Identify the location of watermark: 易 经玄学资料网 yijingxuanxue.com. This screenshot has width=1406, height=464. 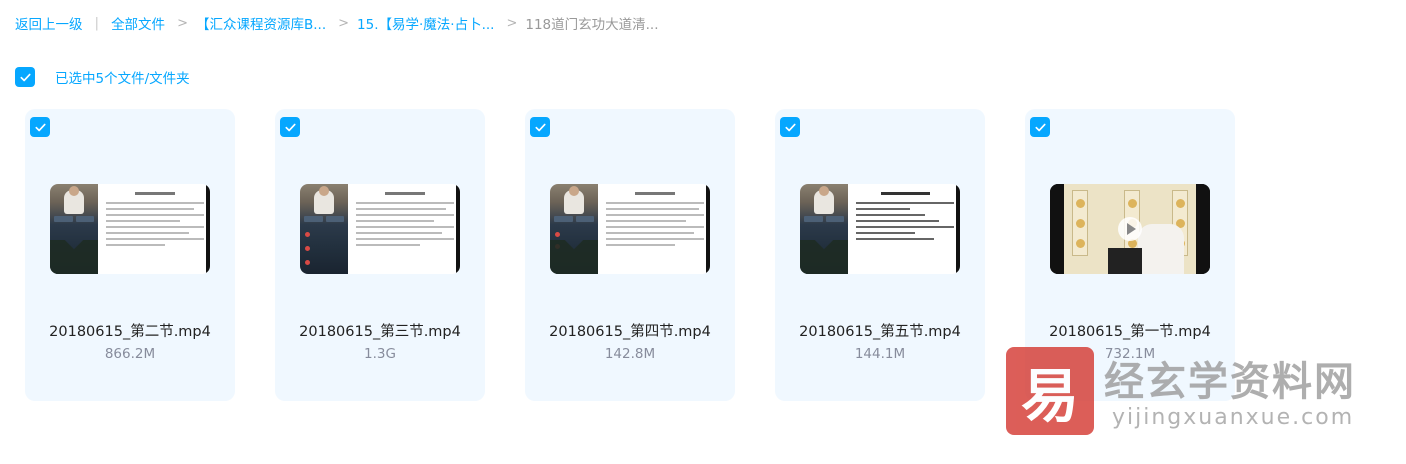
(1199, 392).